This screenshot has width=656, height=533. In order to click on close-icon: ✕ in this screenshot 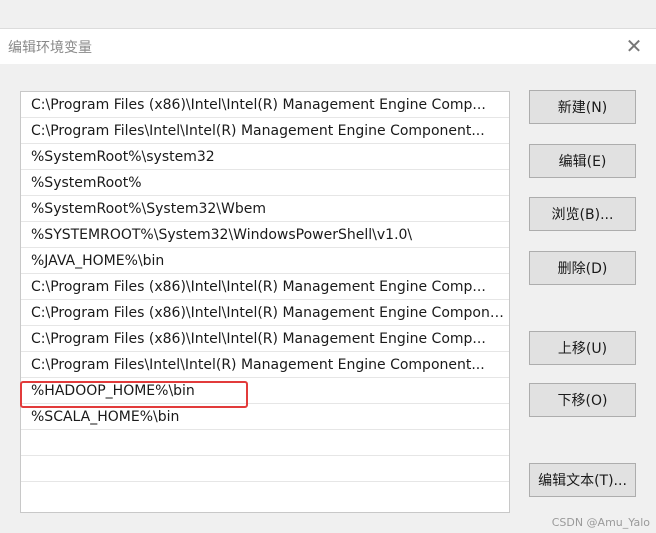, I will do `click(634, 46)`.